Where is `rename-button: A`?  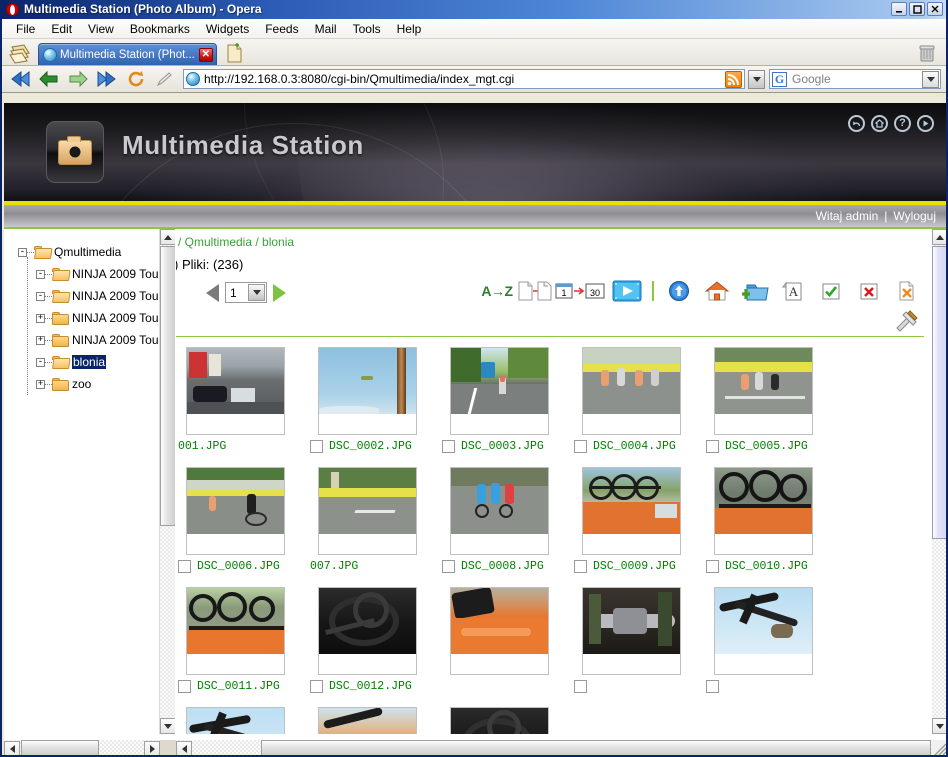 rename-button: A is located at coordinates (793, 291).